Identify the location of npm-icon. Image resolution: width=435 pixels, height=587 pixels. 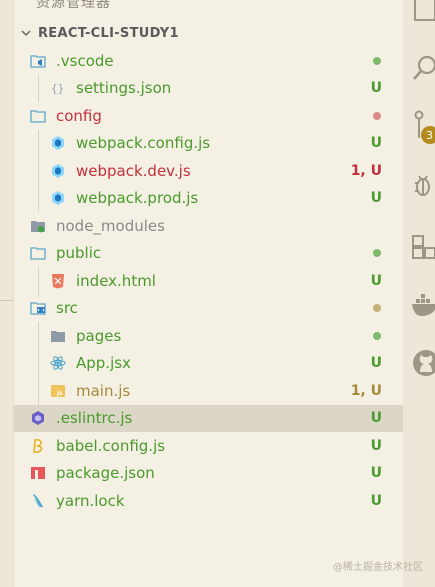
(38, 473).